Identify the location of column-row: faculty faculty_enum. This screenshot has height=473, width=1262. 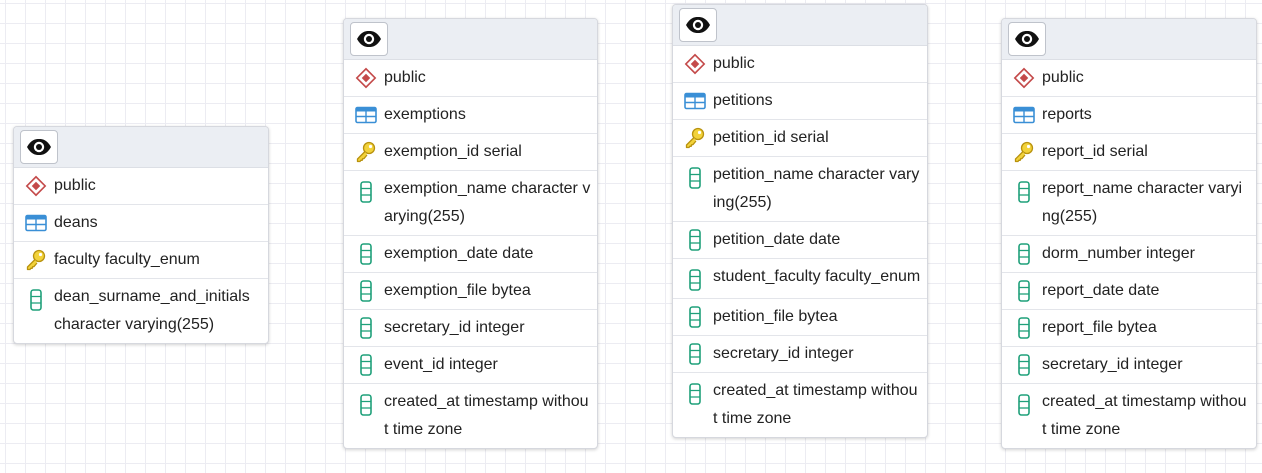
(141, 260).